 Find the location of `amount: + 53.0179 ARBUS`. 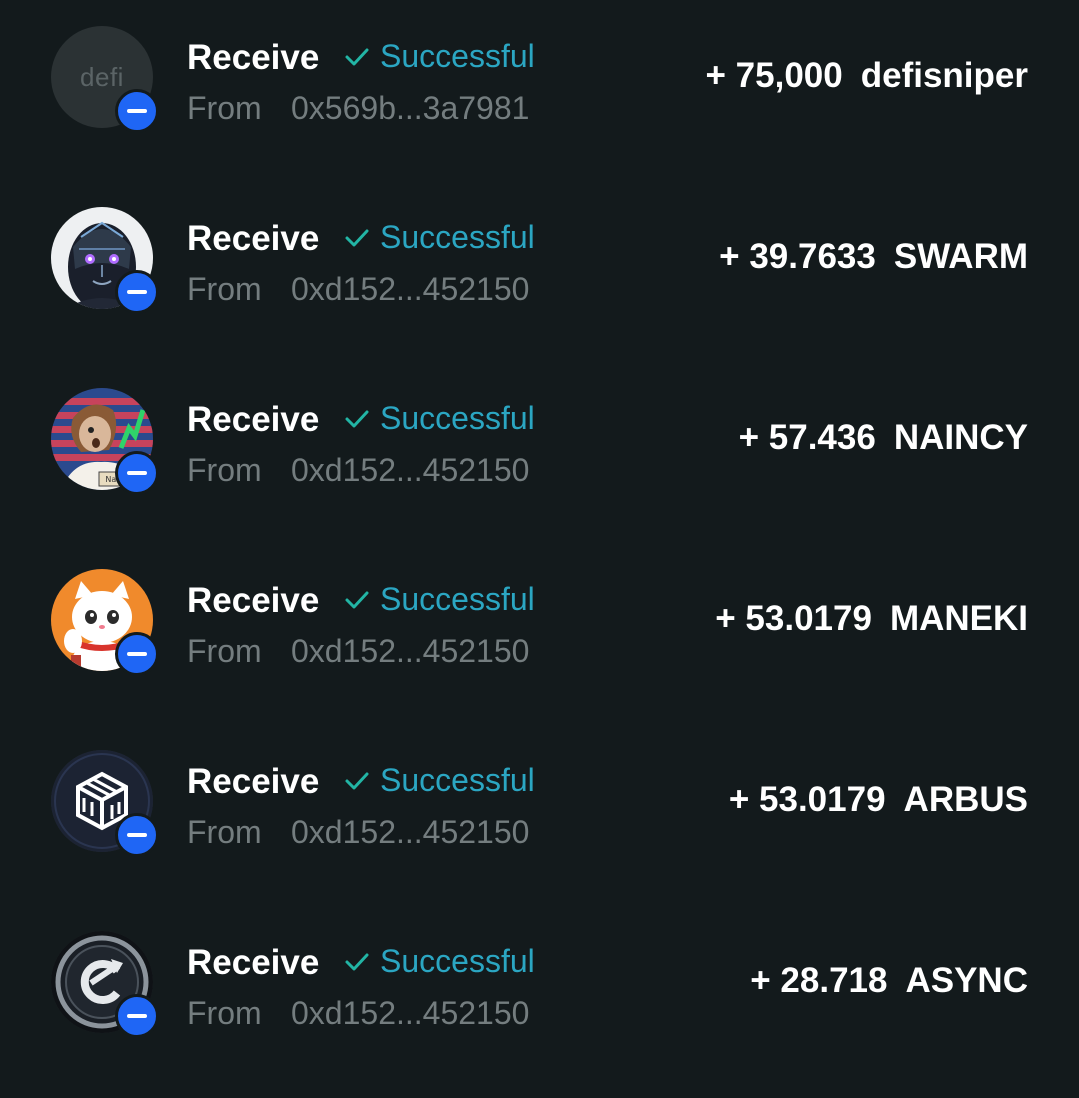

amount: + 53.0179 ARBUS is located at coordinates (878, 800).